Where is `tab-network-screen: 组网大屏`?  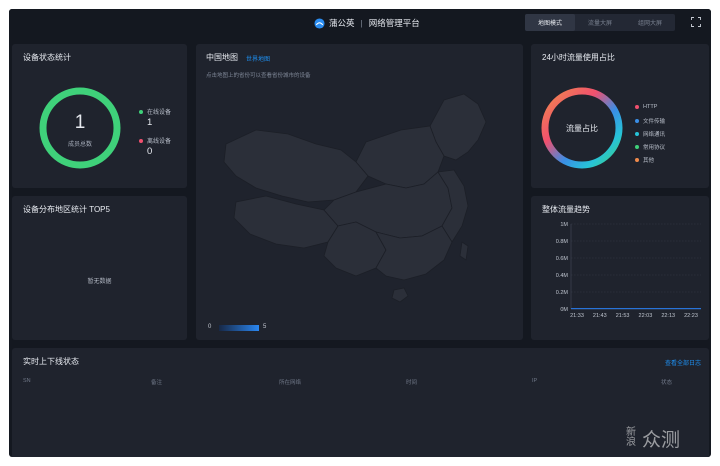
tab-network-screen: 组网大屏 is located at coordinates (650, 22).